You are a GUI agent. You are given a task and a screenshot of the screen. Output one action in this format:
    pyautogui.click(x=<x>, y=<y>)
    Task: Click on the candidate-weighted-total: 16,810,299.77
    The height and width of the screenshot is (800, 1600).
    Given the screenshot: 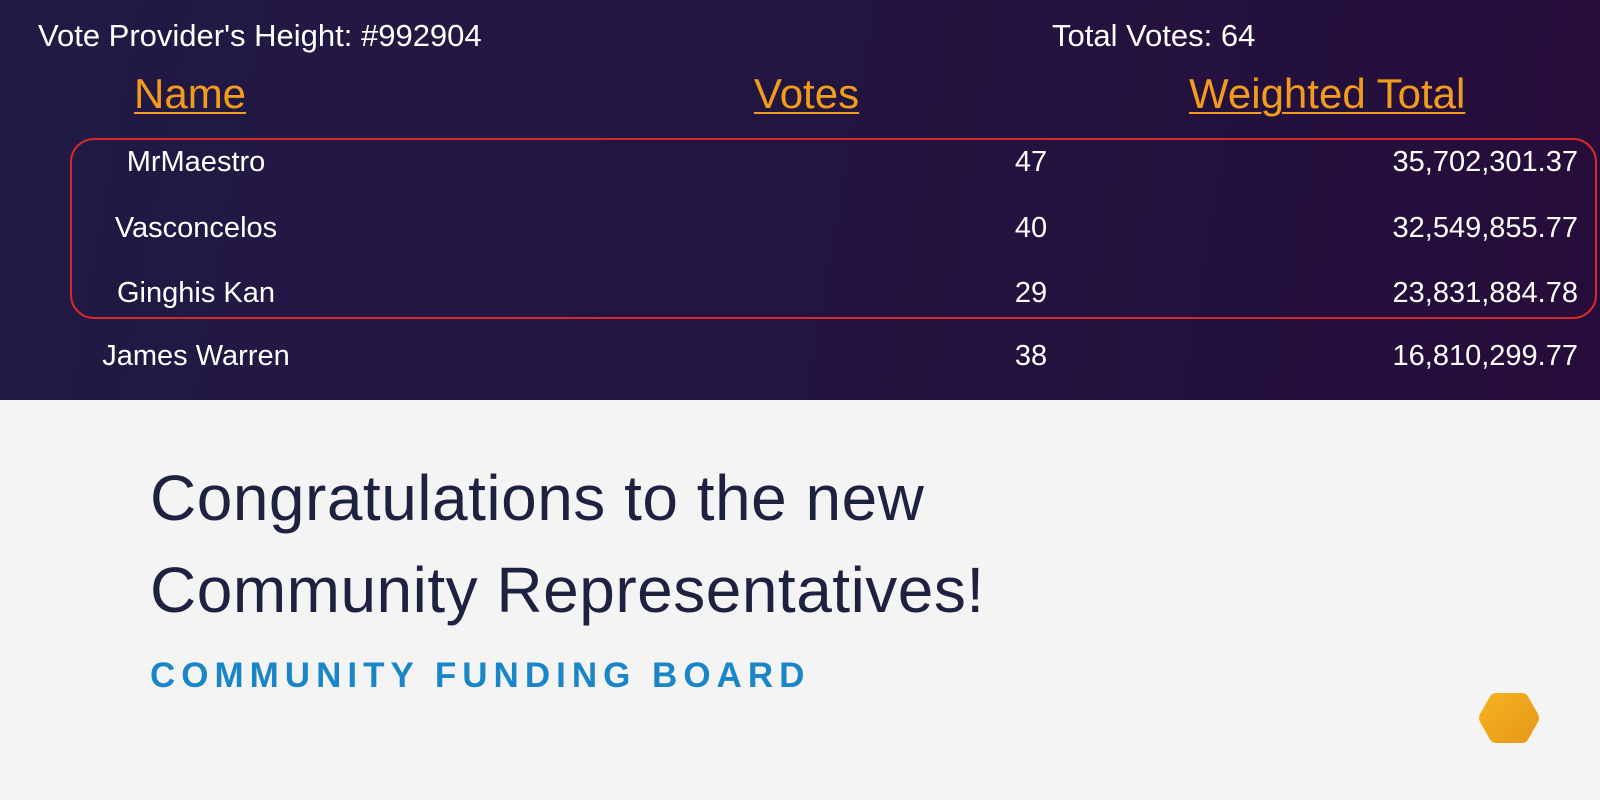 What is the action you would take?
    pyautogui.click(x=1485, y=356)
    